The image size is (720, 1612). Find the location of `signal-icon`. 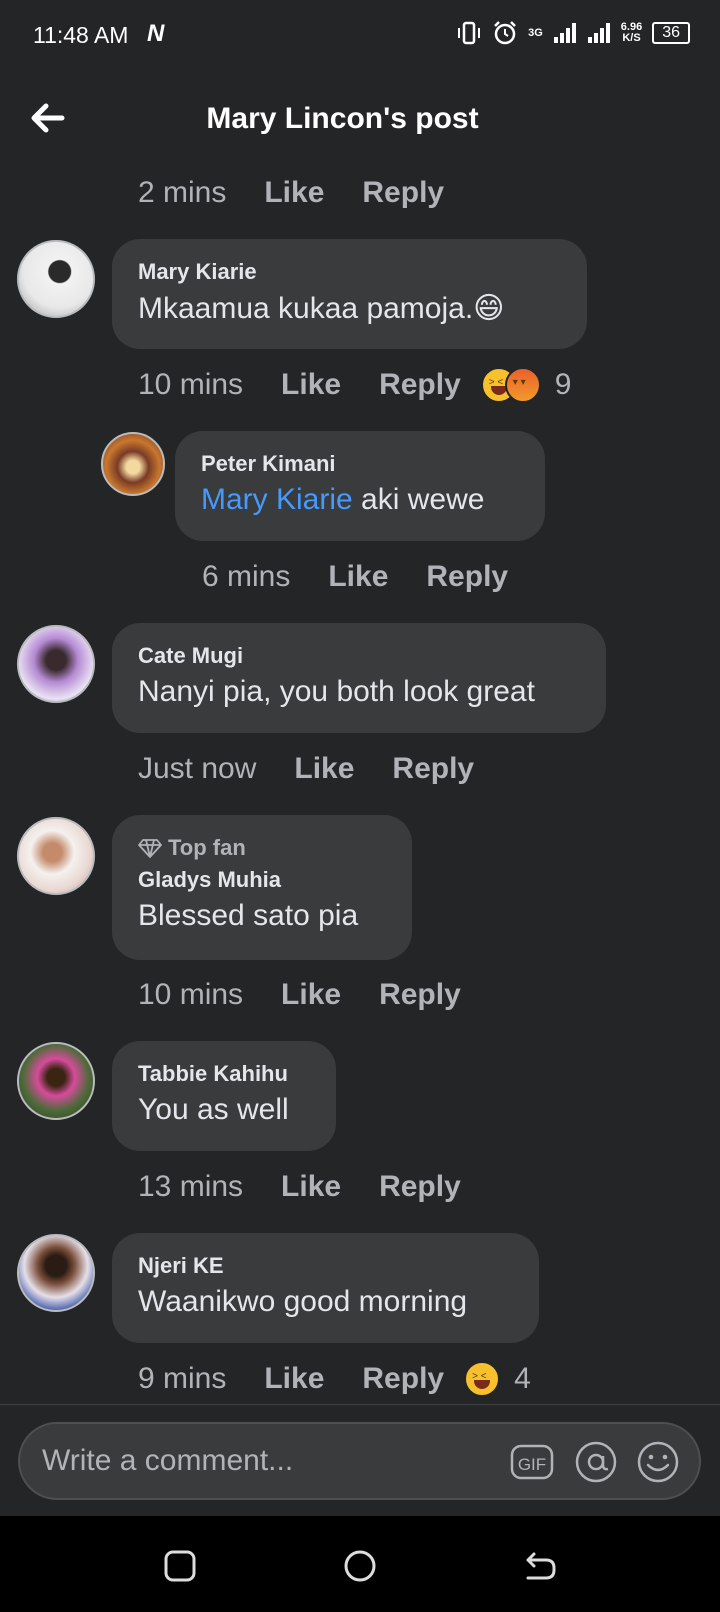

signal-icon is located at coordinates (564, 33).